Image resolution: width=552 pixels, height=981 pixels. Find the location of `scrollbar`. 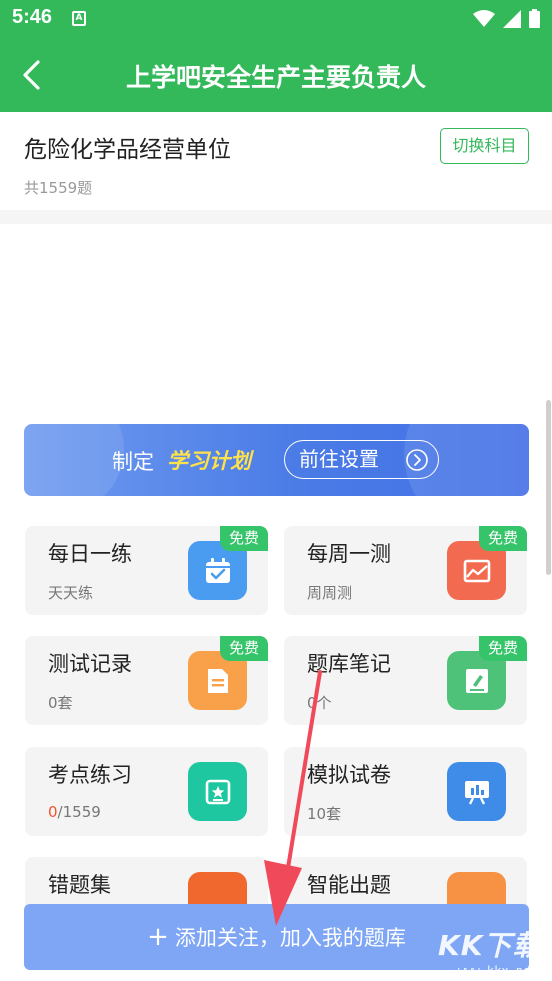

scrollbar is located at coordinates (548, 487).